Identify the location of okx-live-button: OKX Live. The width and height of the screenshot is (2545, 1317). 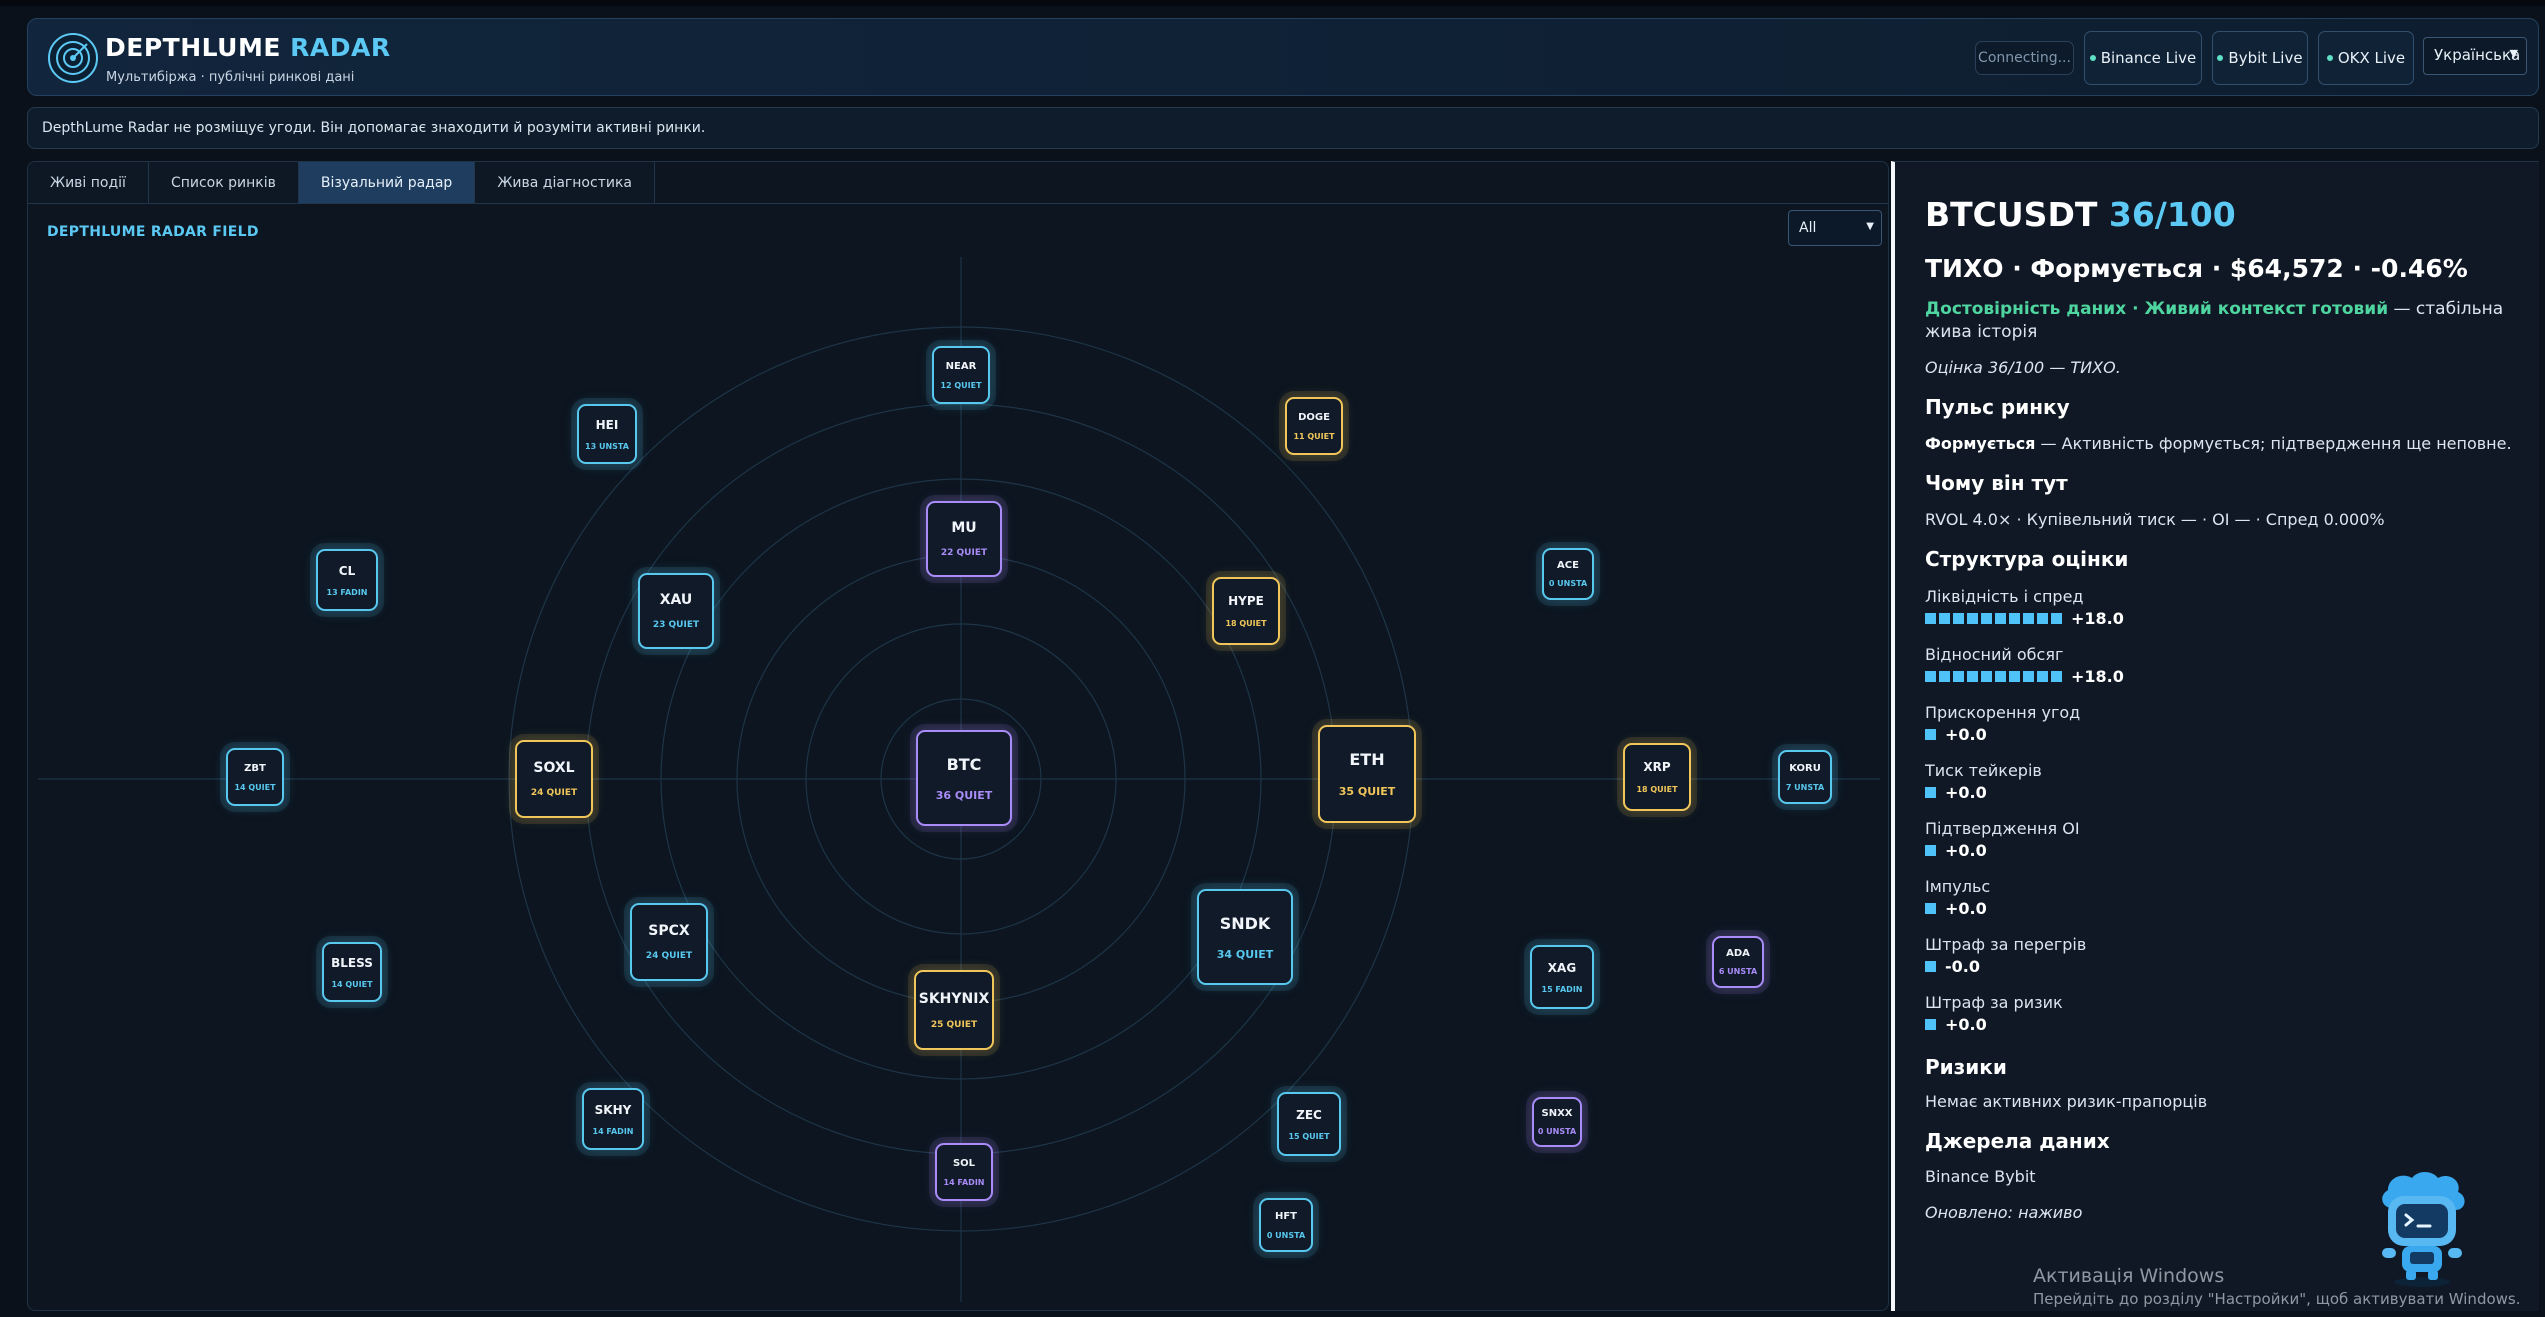
(2366, 58).